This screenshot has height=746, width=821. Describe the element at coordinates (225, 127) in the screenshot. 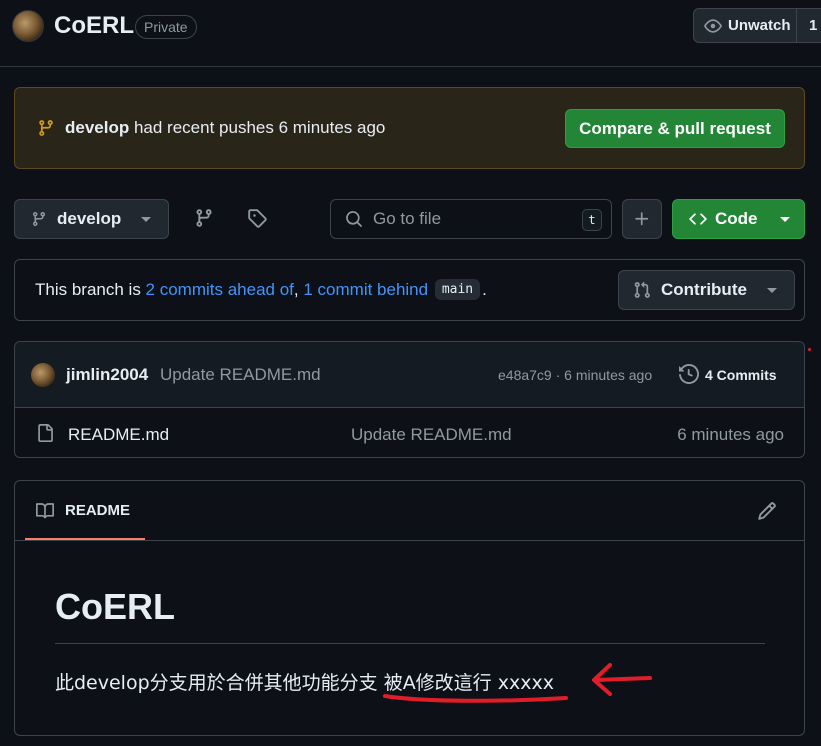

I see `push-message: develop had recent pushes 6 minutes ago` at that location.